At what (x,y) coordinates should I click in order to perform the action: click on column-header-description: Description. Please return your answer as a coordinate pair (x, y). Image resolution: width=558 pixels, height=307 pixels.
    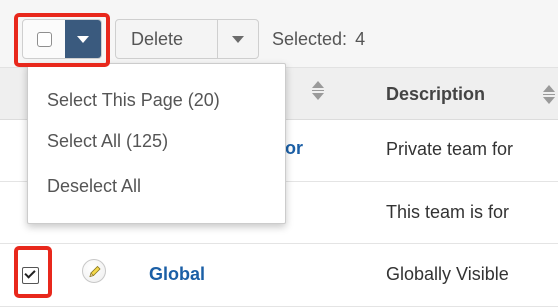
    Looking at the image, I should click on (435, 94).